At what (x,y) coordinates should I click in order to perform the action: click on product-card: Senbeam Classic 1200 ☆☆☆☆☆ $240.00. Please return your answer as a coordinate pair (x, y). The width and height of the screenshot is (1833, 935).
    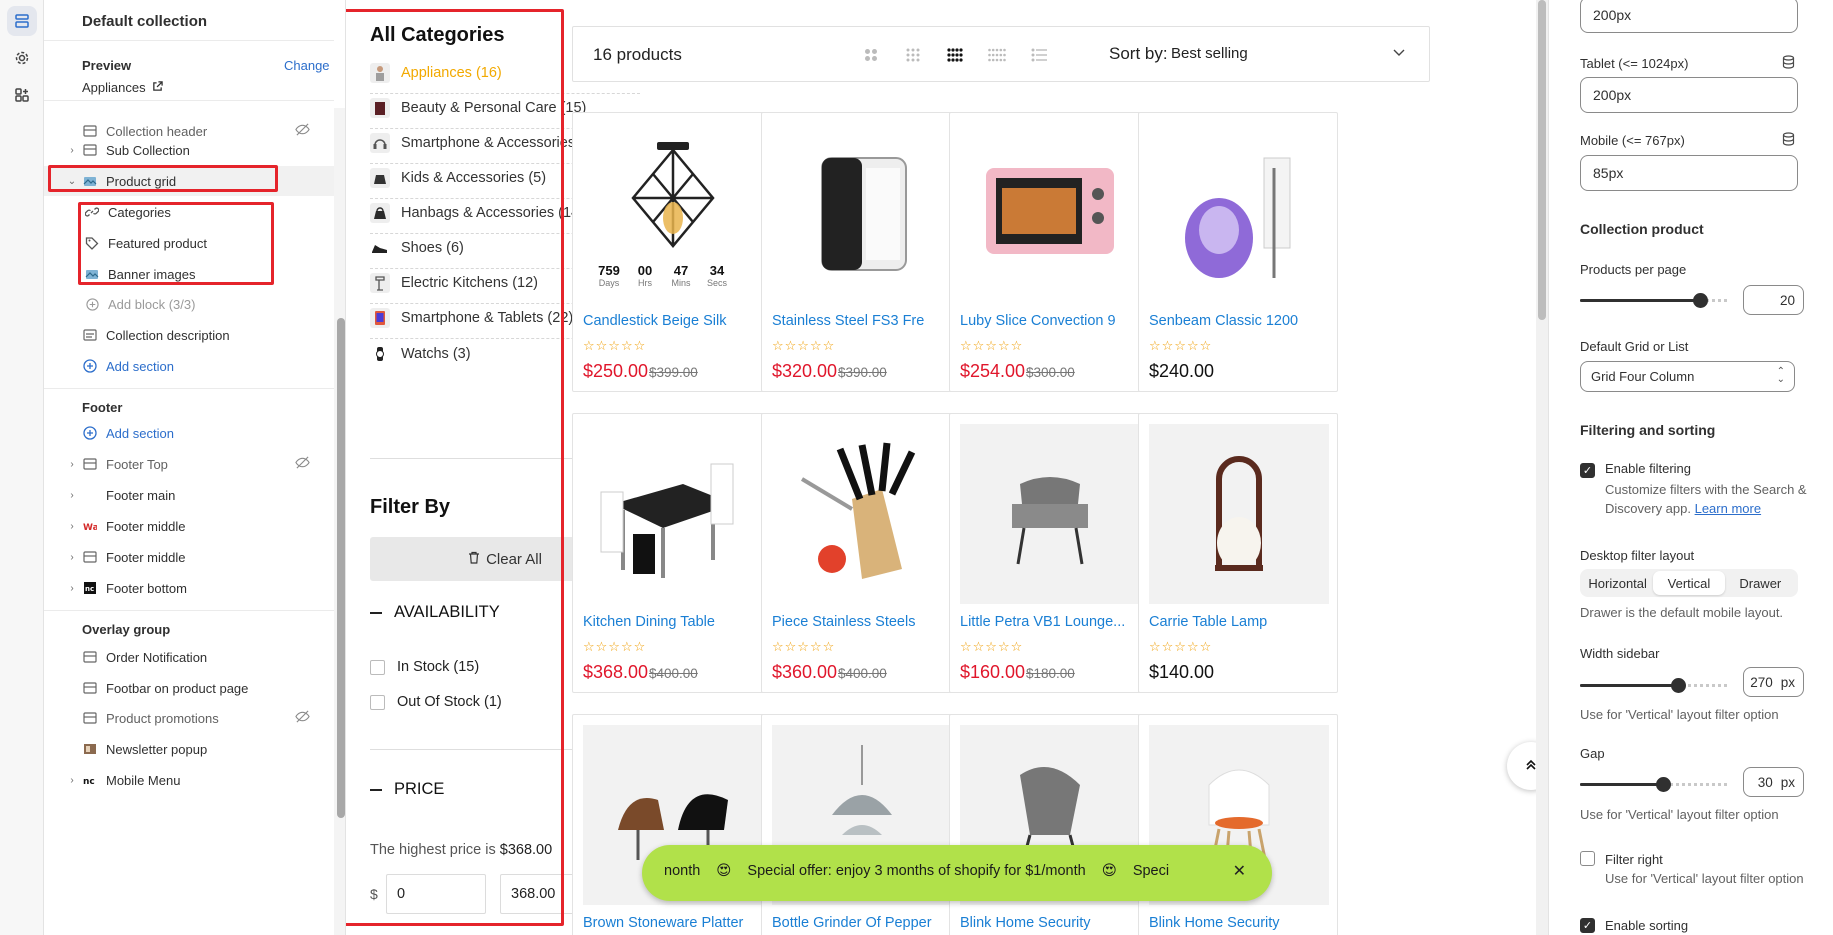
    Looking at the image, I should click on (1238, 252).